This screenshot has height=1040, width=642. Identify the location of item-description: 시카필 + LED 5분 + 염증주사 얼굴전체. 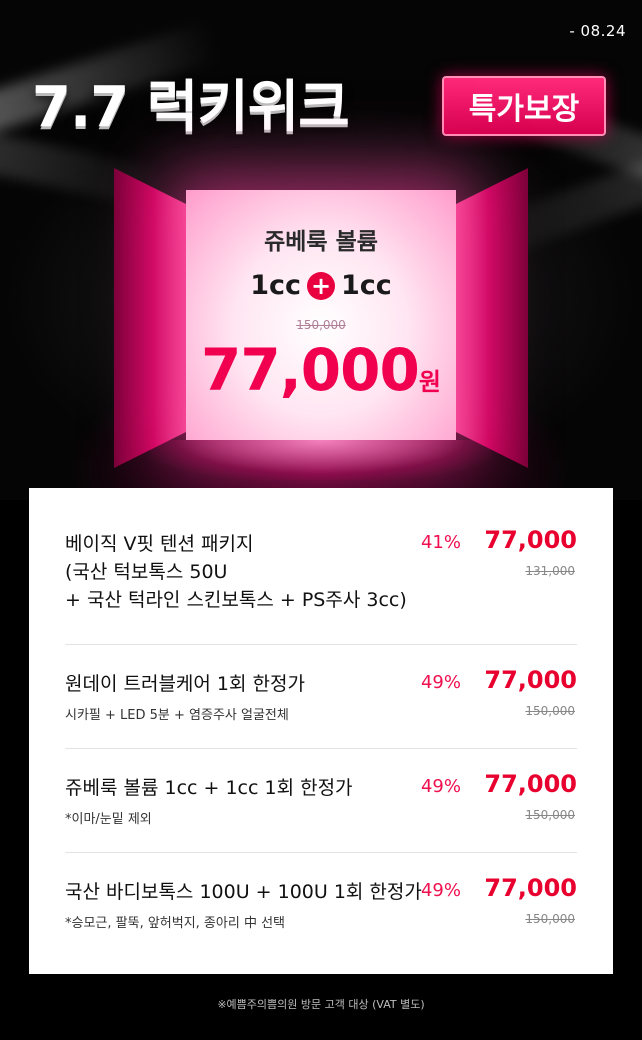
(177, 715).